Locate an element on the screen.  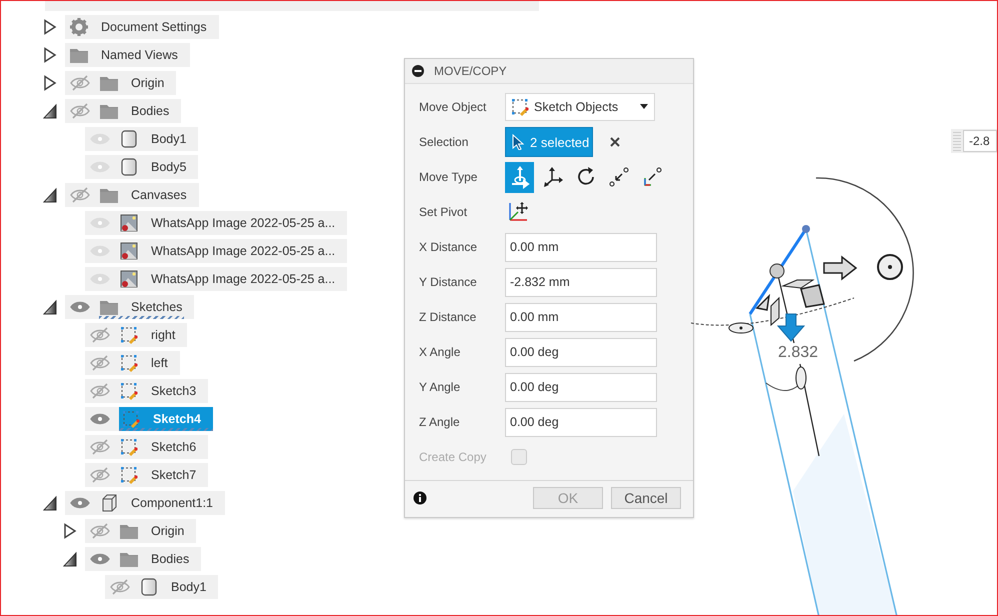
tree-item: left is located at coordinates (144, 363).